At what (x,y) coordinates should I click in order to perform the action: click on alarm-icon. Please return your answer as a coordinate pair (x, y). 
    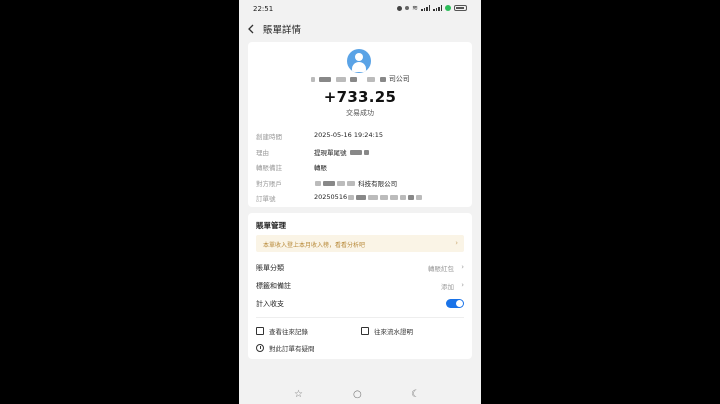
    Looking at the image, I should click on (400, 8).